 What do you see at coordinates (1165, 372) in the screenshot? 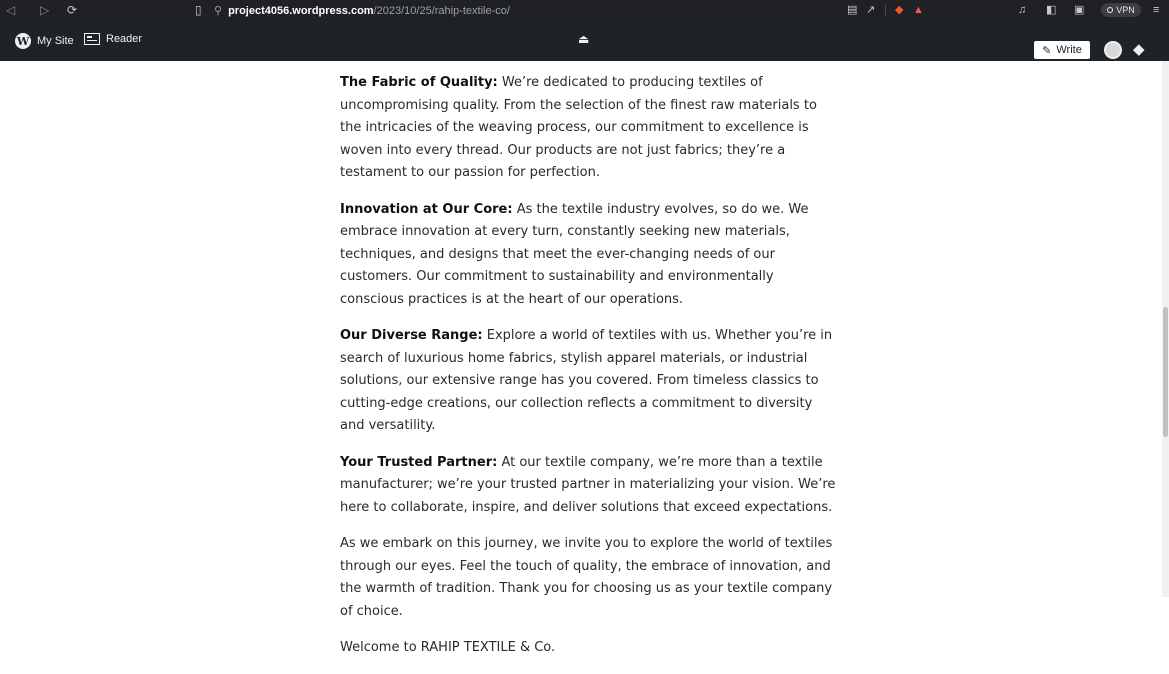
I see `scrollbar-thumb` at bounding box center [1165, 372].